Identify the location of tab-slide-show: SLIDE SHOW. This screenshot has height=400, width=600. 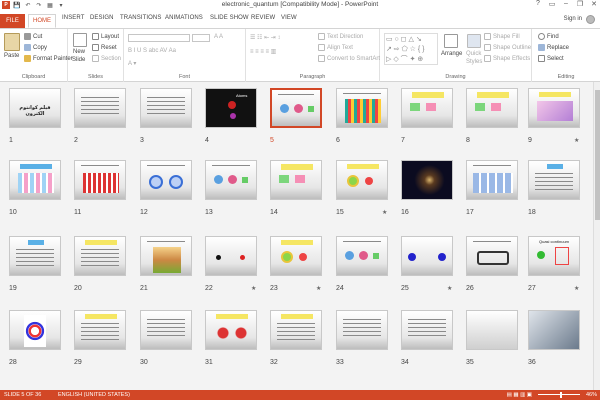
(229, 18).